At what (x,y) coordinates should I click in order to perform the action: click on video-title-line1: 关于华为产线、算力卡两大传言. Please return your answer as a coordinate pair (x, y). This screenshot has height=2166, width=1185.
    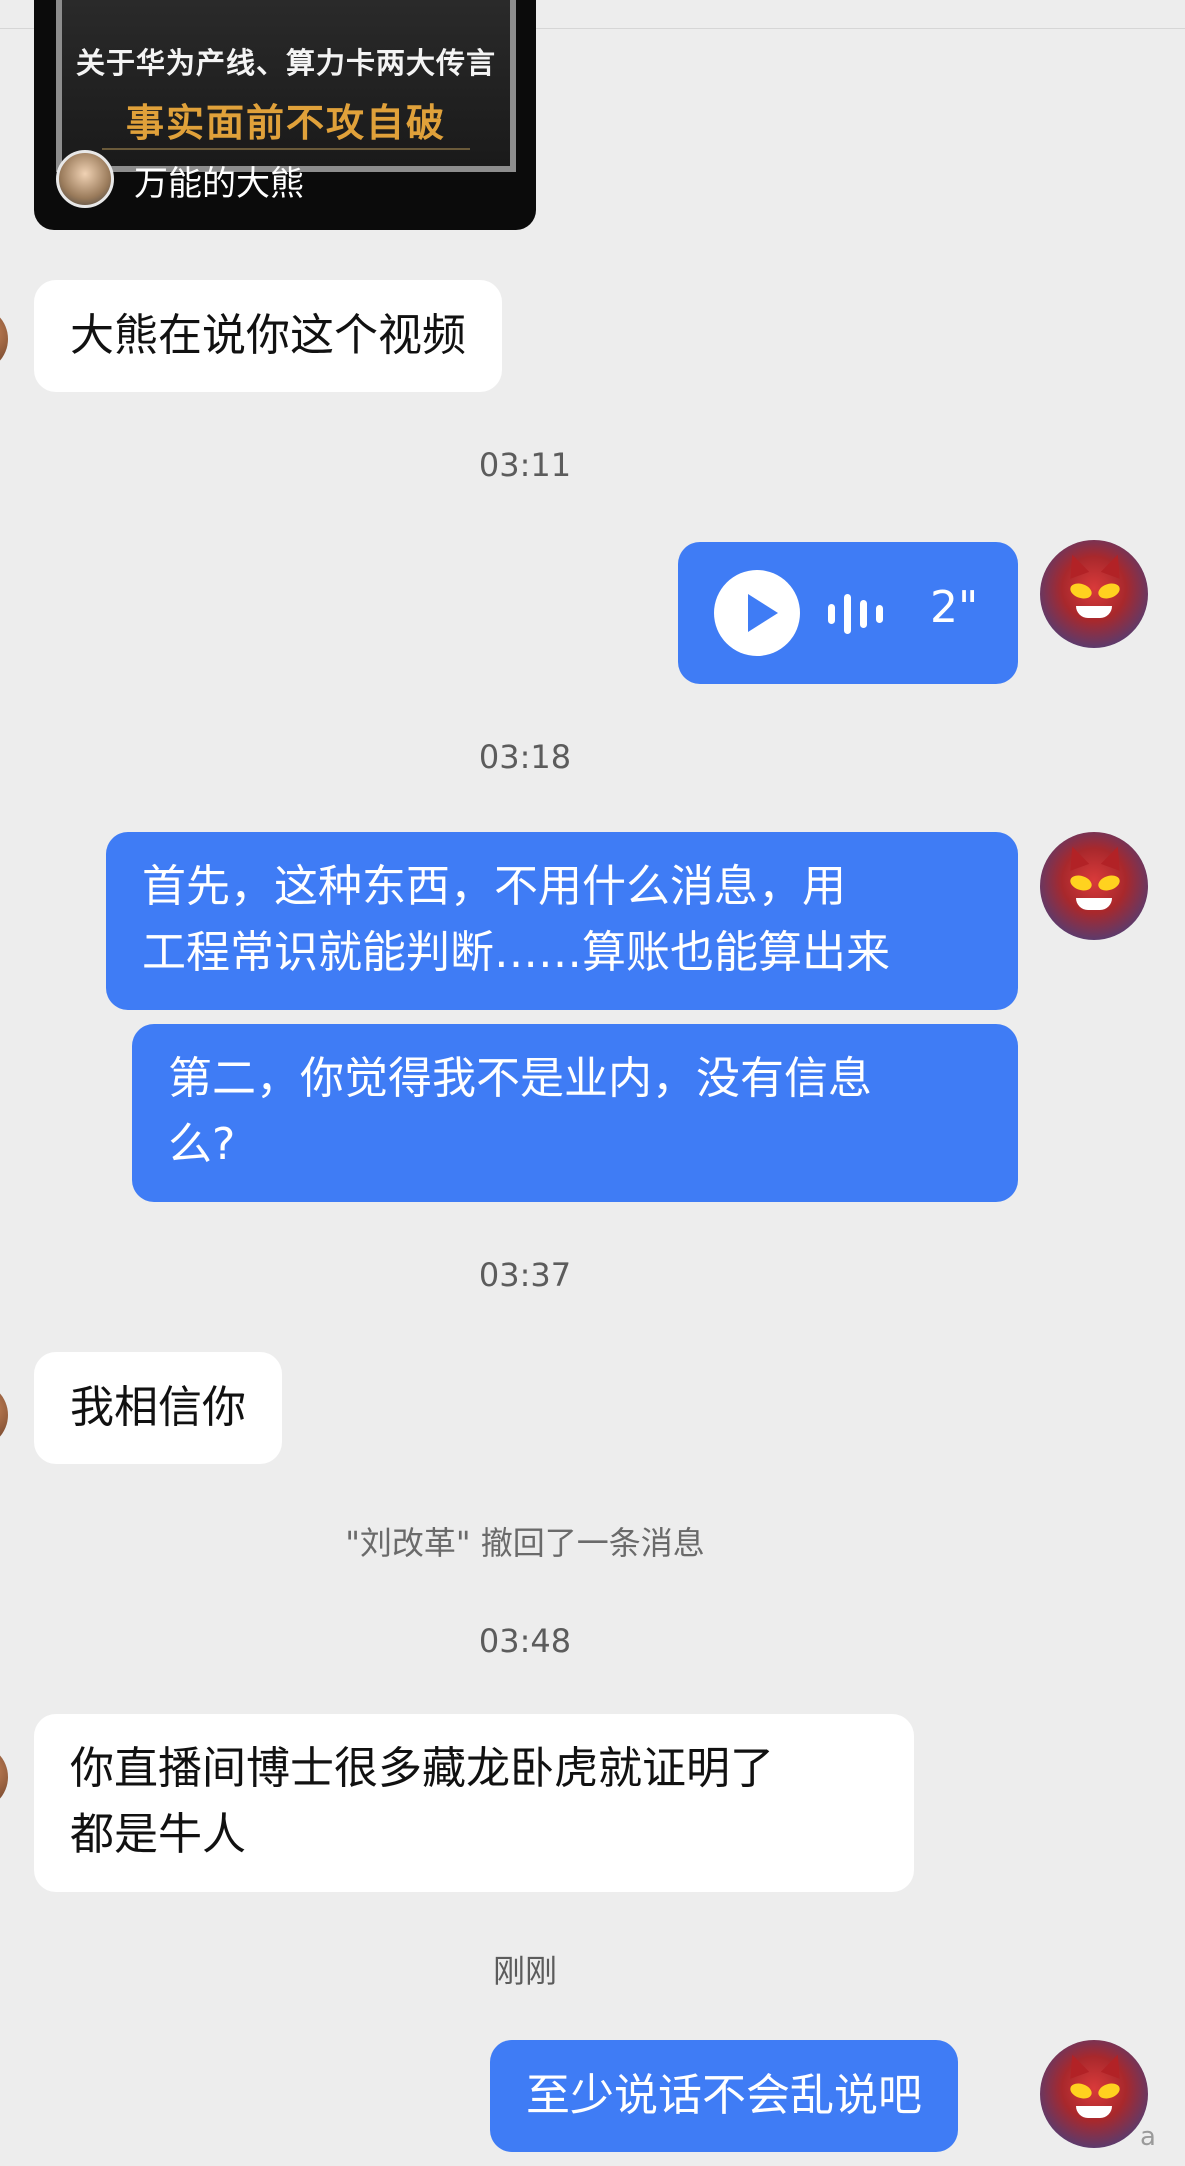
    Looking at the image, I should click on (285, 63).